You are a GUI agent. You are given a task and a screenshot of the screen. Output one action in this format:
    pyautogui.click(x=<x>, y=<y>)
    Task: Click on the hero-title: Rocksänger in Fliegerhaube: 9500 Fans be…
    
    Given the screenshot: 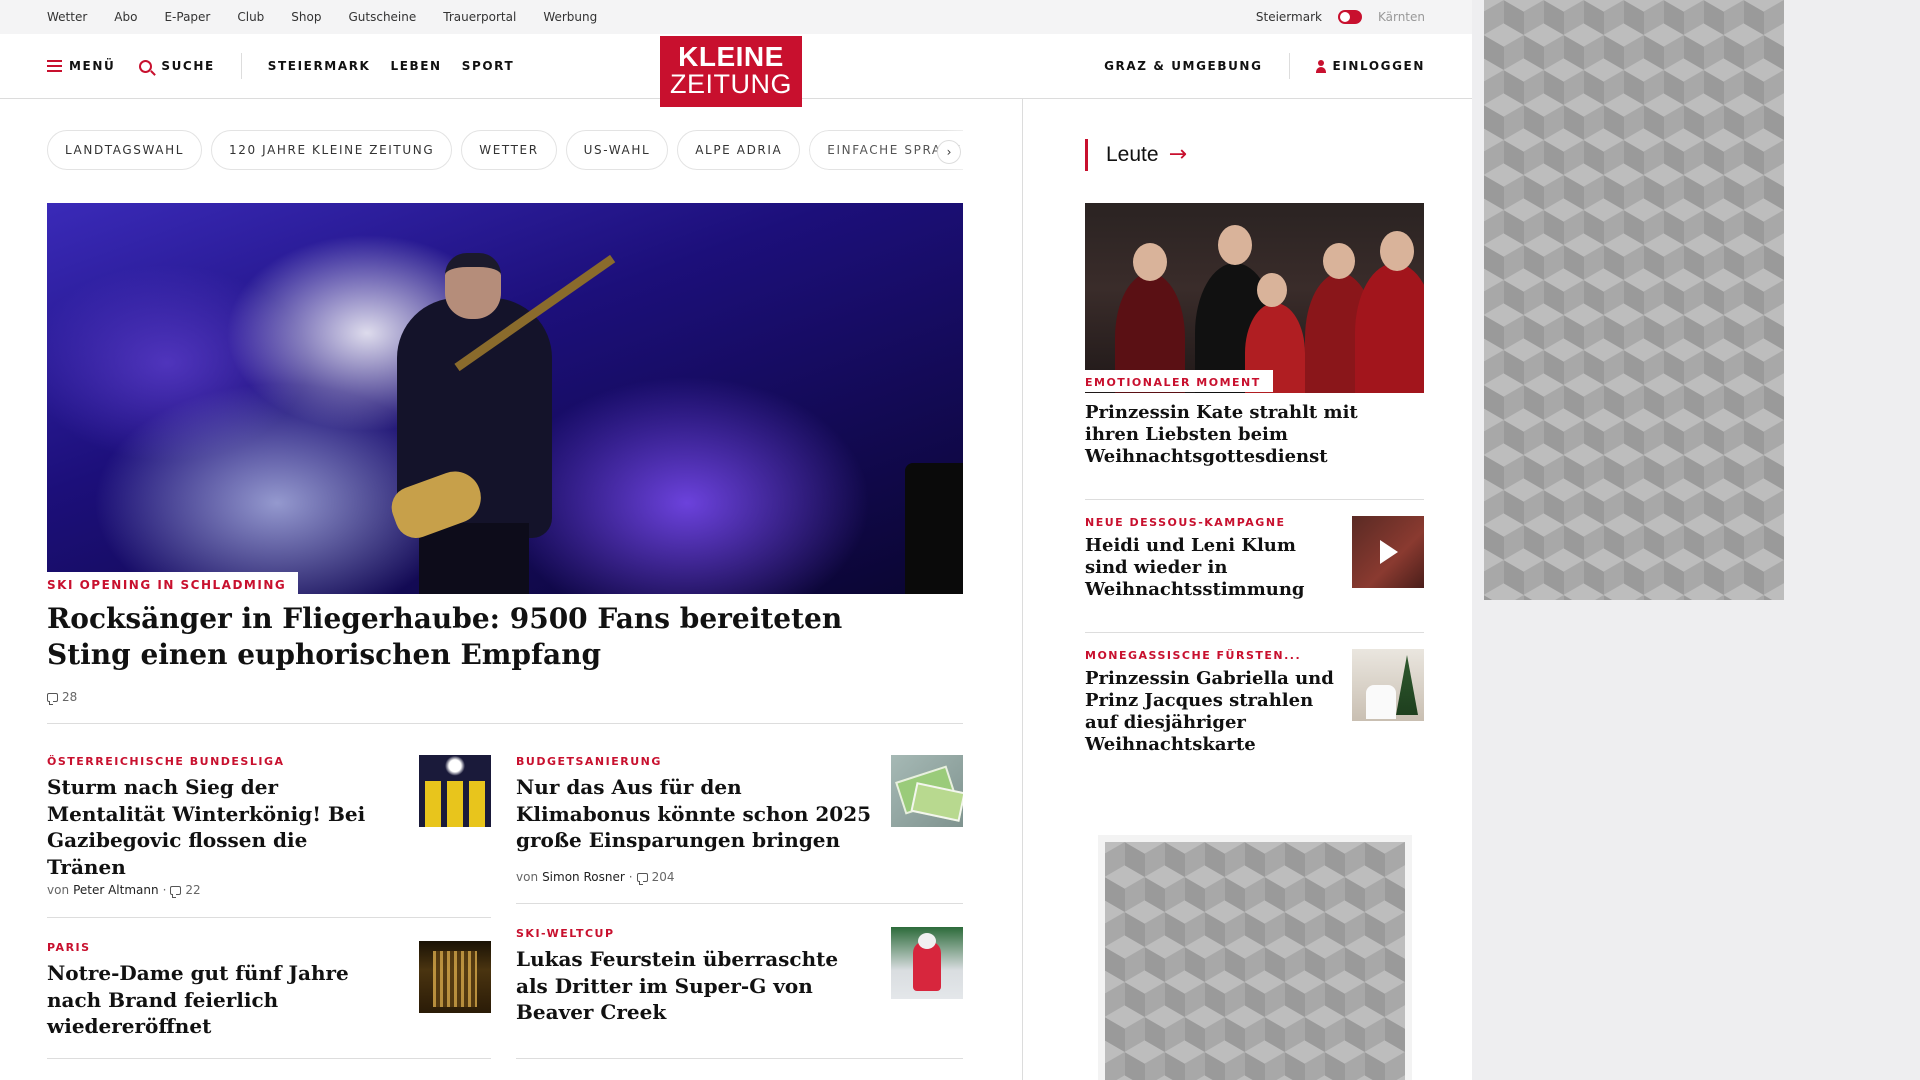 What is the action you would take?
    pyautogui.click(x=487, y=637)
    